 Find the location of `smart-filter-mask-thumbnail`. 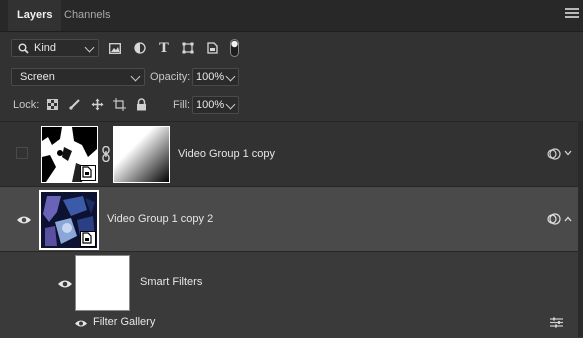

smart-filter-mask-thumbnail is located at coordinates (102, 283).